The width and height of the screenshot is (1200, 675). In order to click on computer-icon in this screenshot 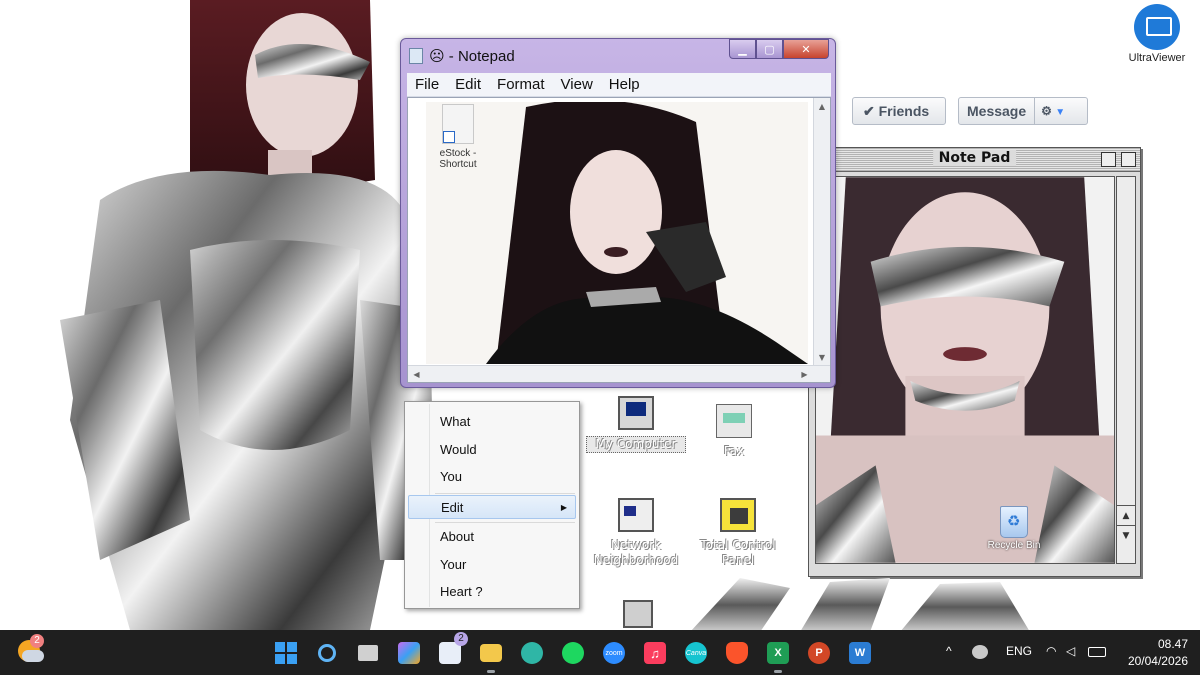, I will do `click(636, 413)`.